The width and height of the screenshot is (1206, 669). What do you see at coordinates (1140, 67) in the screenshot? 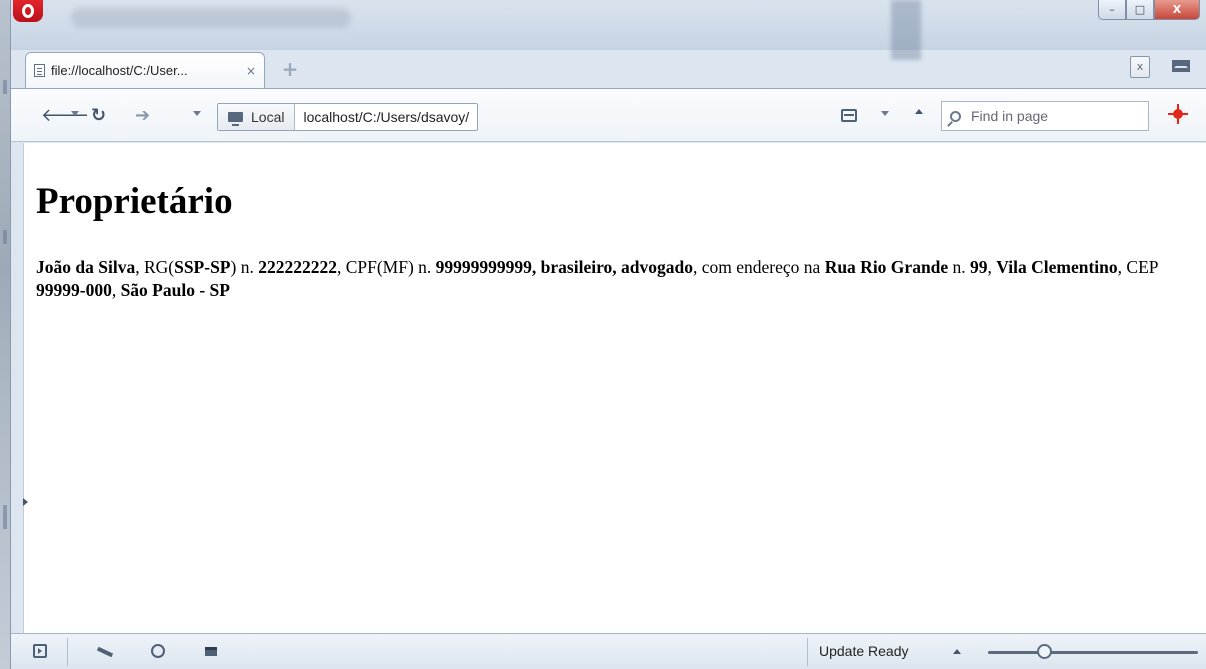
I see `closed-tabs-trash-icon: x` at bounding box center [1140, 67].